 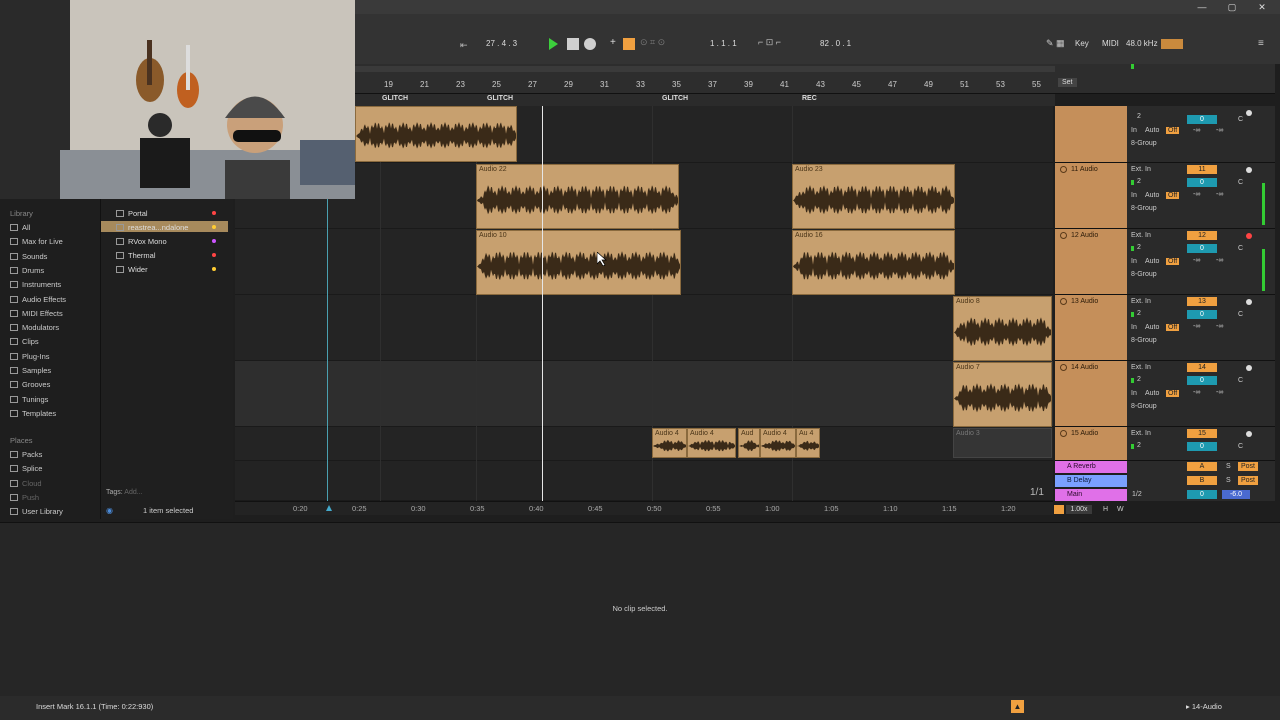 I want to click on track-activator: 14, so click(x=1202, y=367).